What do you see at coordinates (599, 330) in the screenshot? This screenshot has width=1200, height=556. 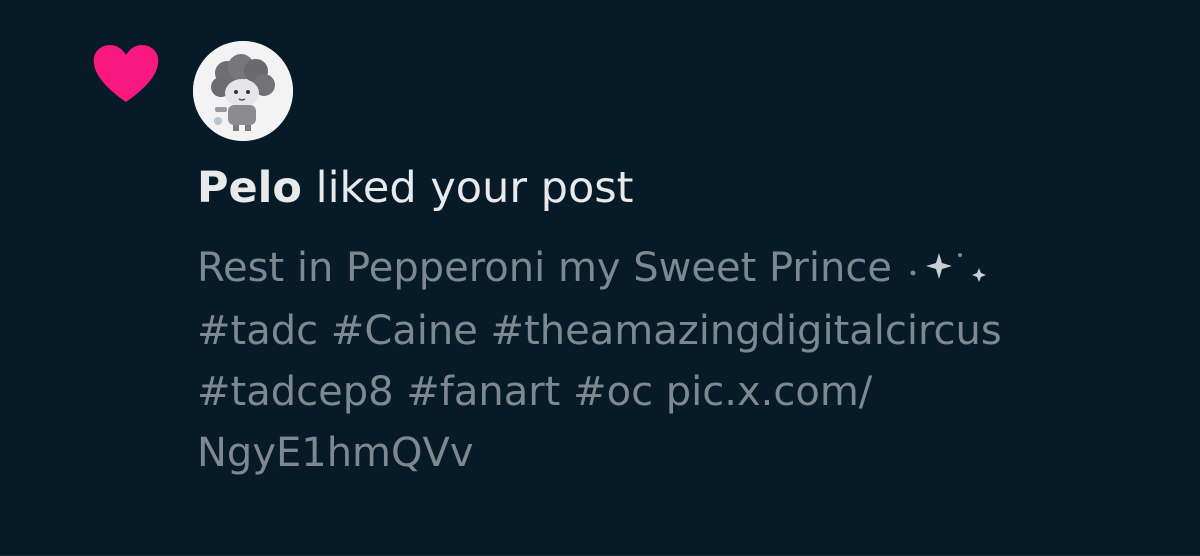 I see `post-hashtags-line: #tadc #Caine #theamazingdigitalcircus` at bounding box center [599, 330].